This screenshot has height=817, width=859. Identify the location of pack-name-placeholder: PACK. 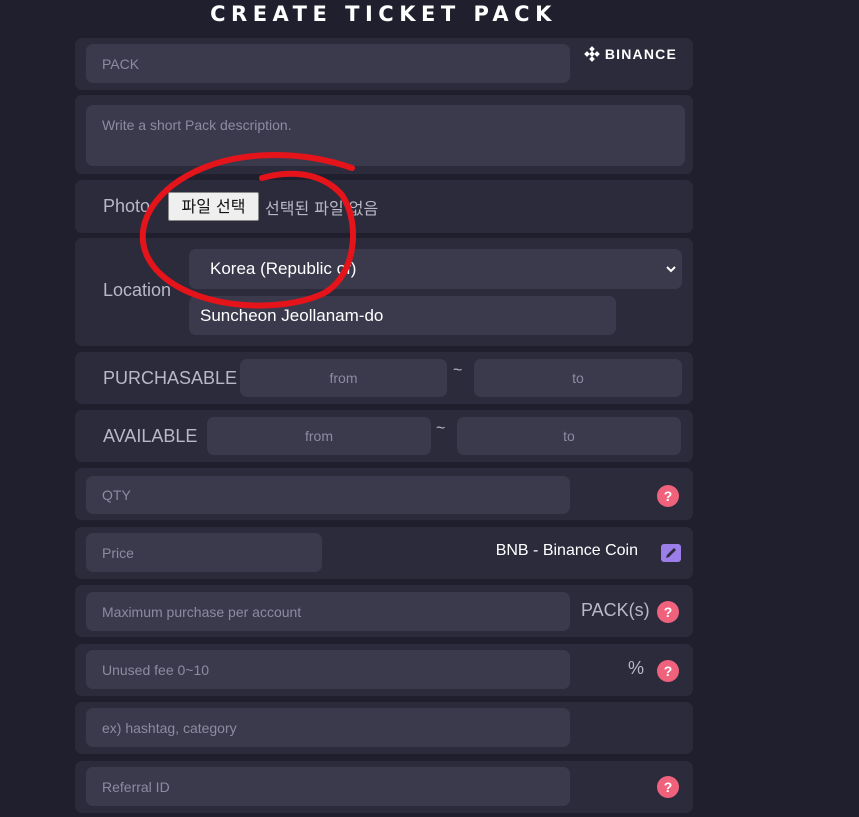
(121, 63).